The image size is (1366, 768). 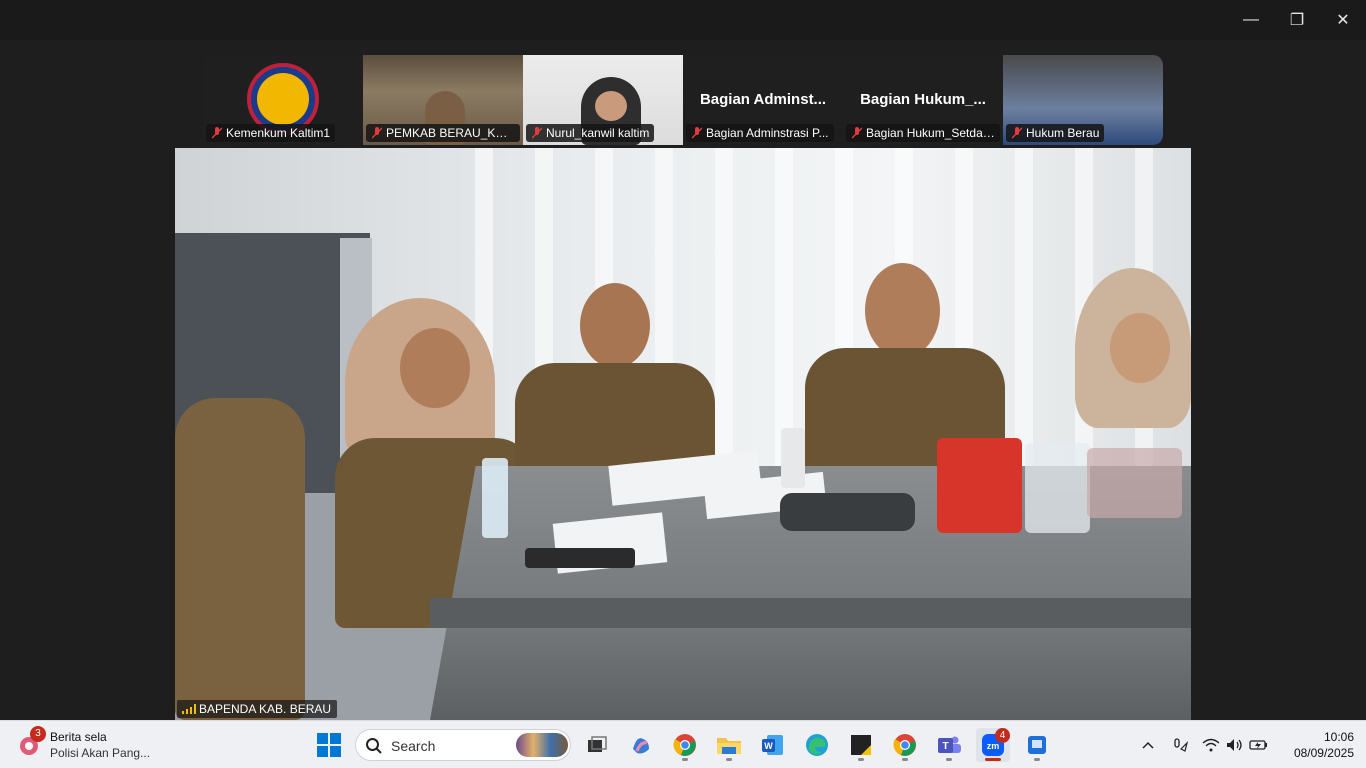 What do you see at coordinates (329, 745) in the screenshot?
I see `windows-start-icon` at bounding box center [329, 745].